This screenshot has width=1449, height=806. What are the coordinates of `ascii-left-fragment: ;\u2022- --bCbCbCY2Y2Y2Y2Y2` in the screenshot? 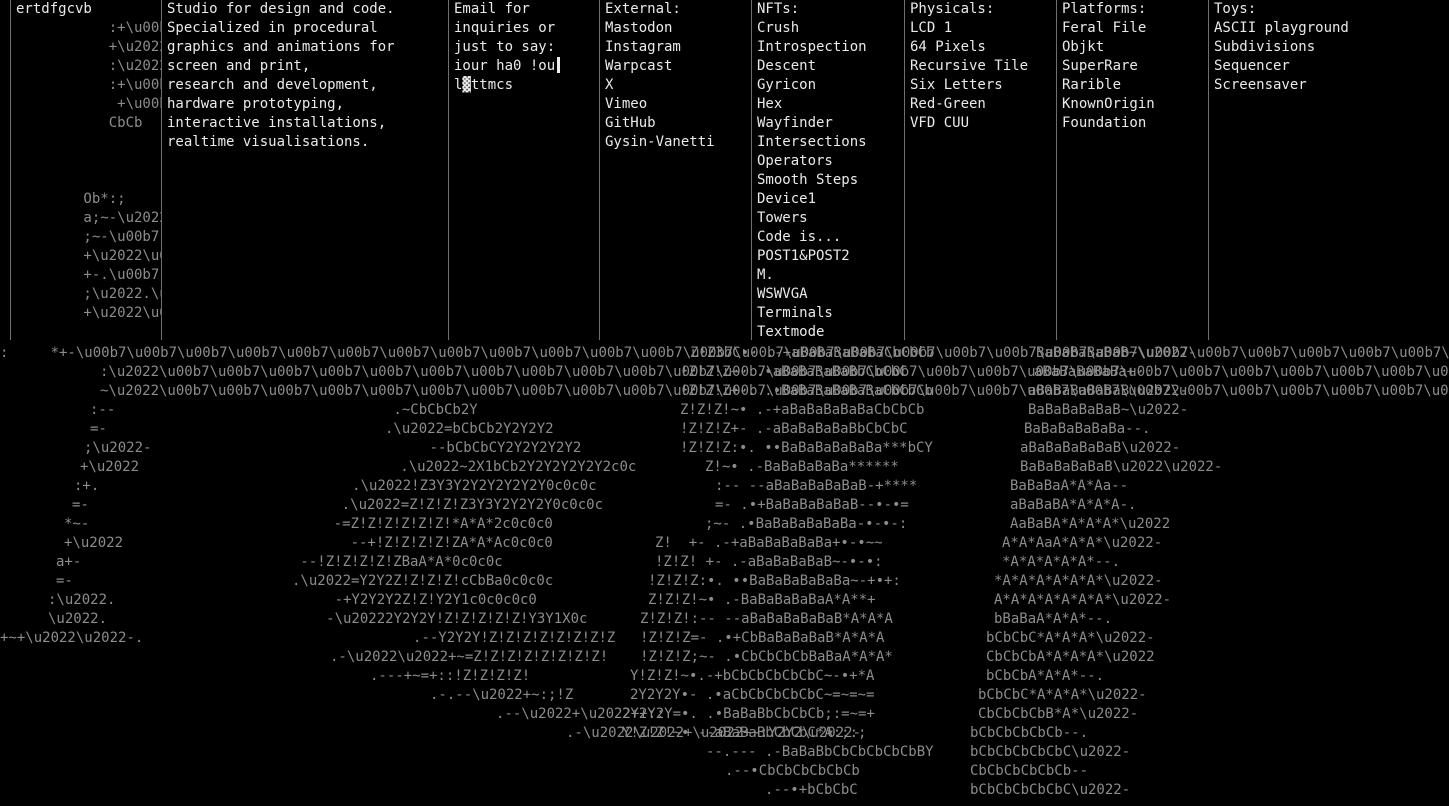 It's located at (333, 448).